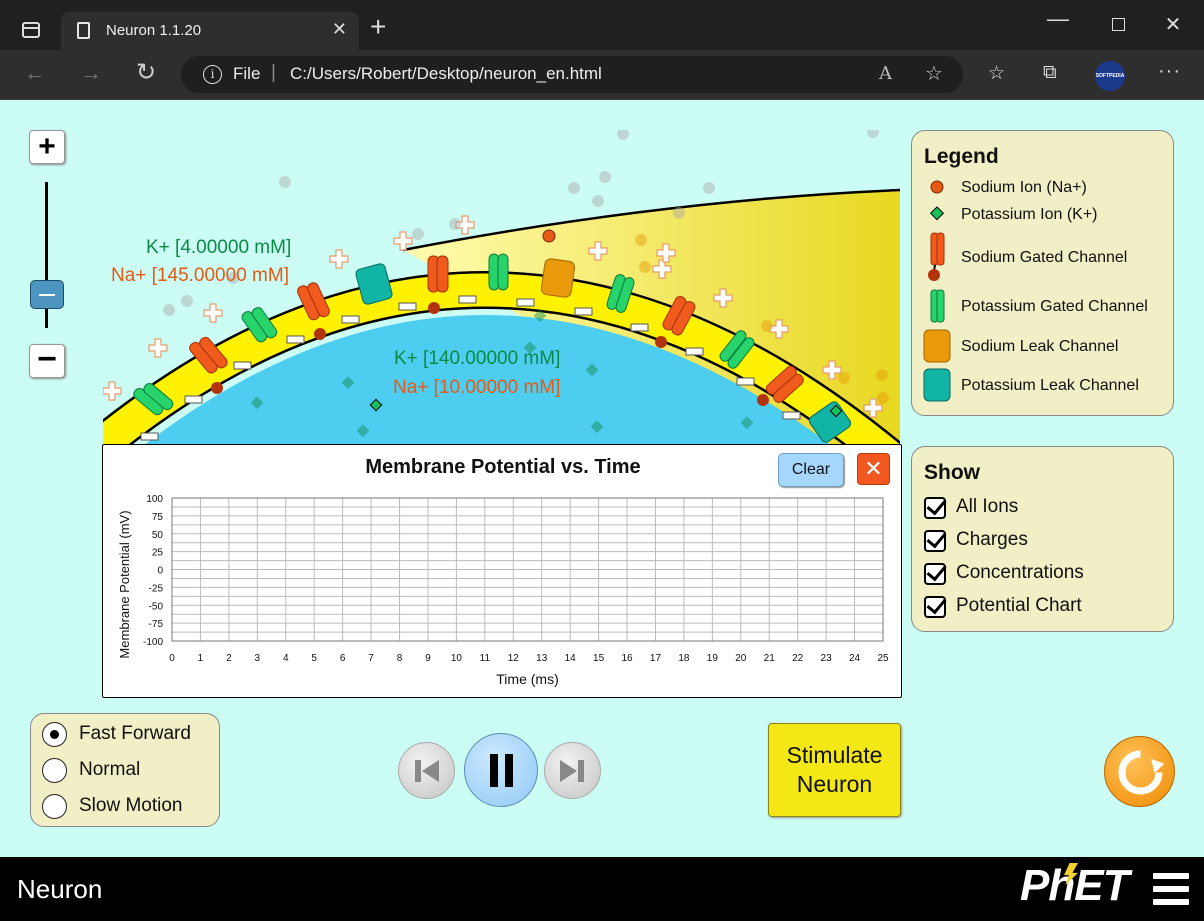 The image size is (1204, 921). What do you see at coordinates (212, 74) in the screenshot?
I see `site-info-icon: i` at bounding box center [212, 74].